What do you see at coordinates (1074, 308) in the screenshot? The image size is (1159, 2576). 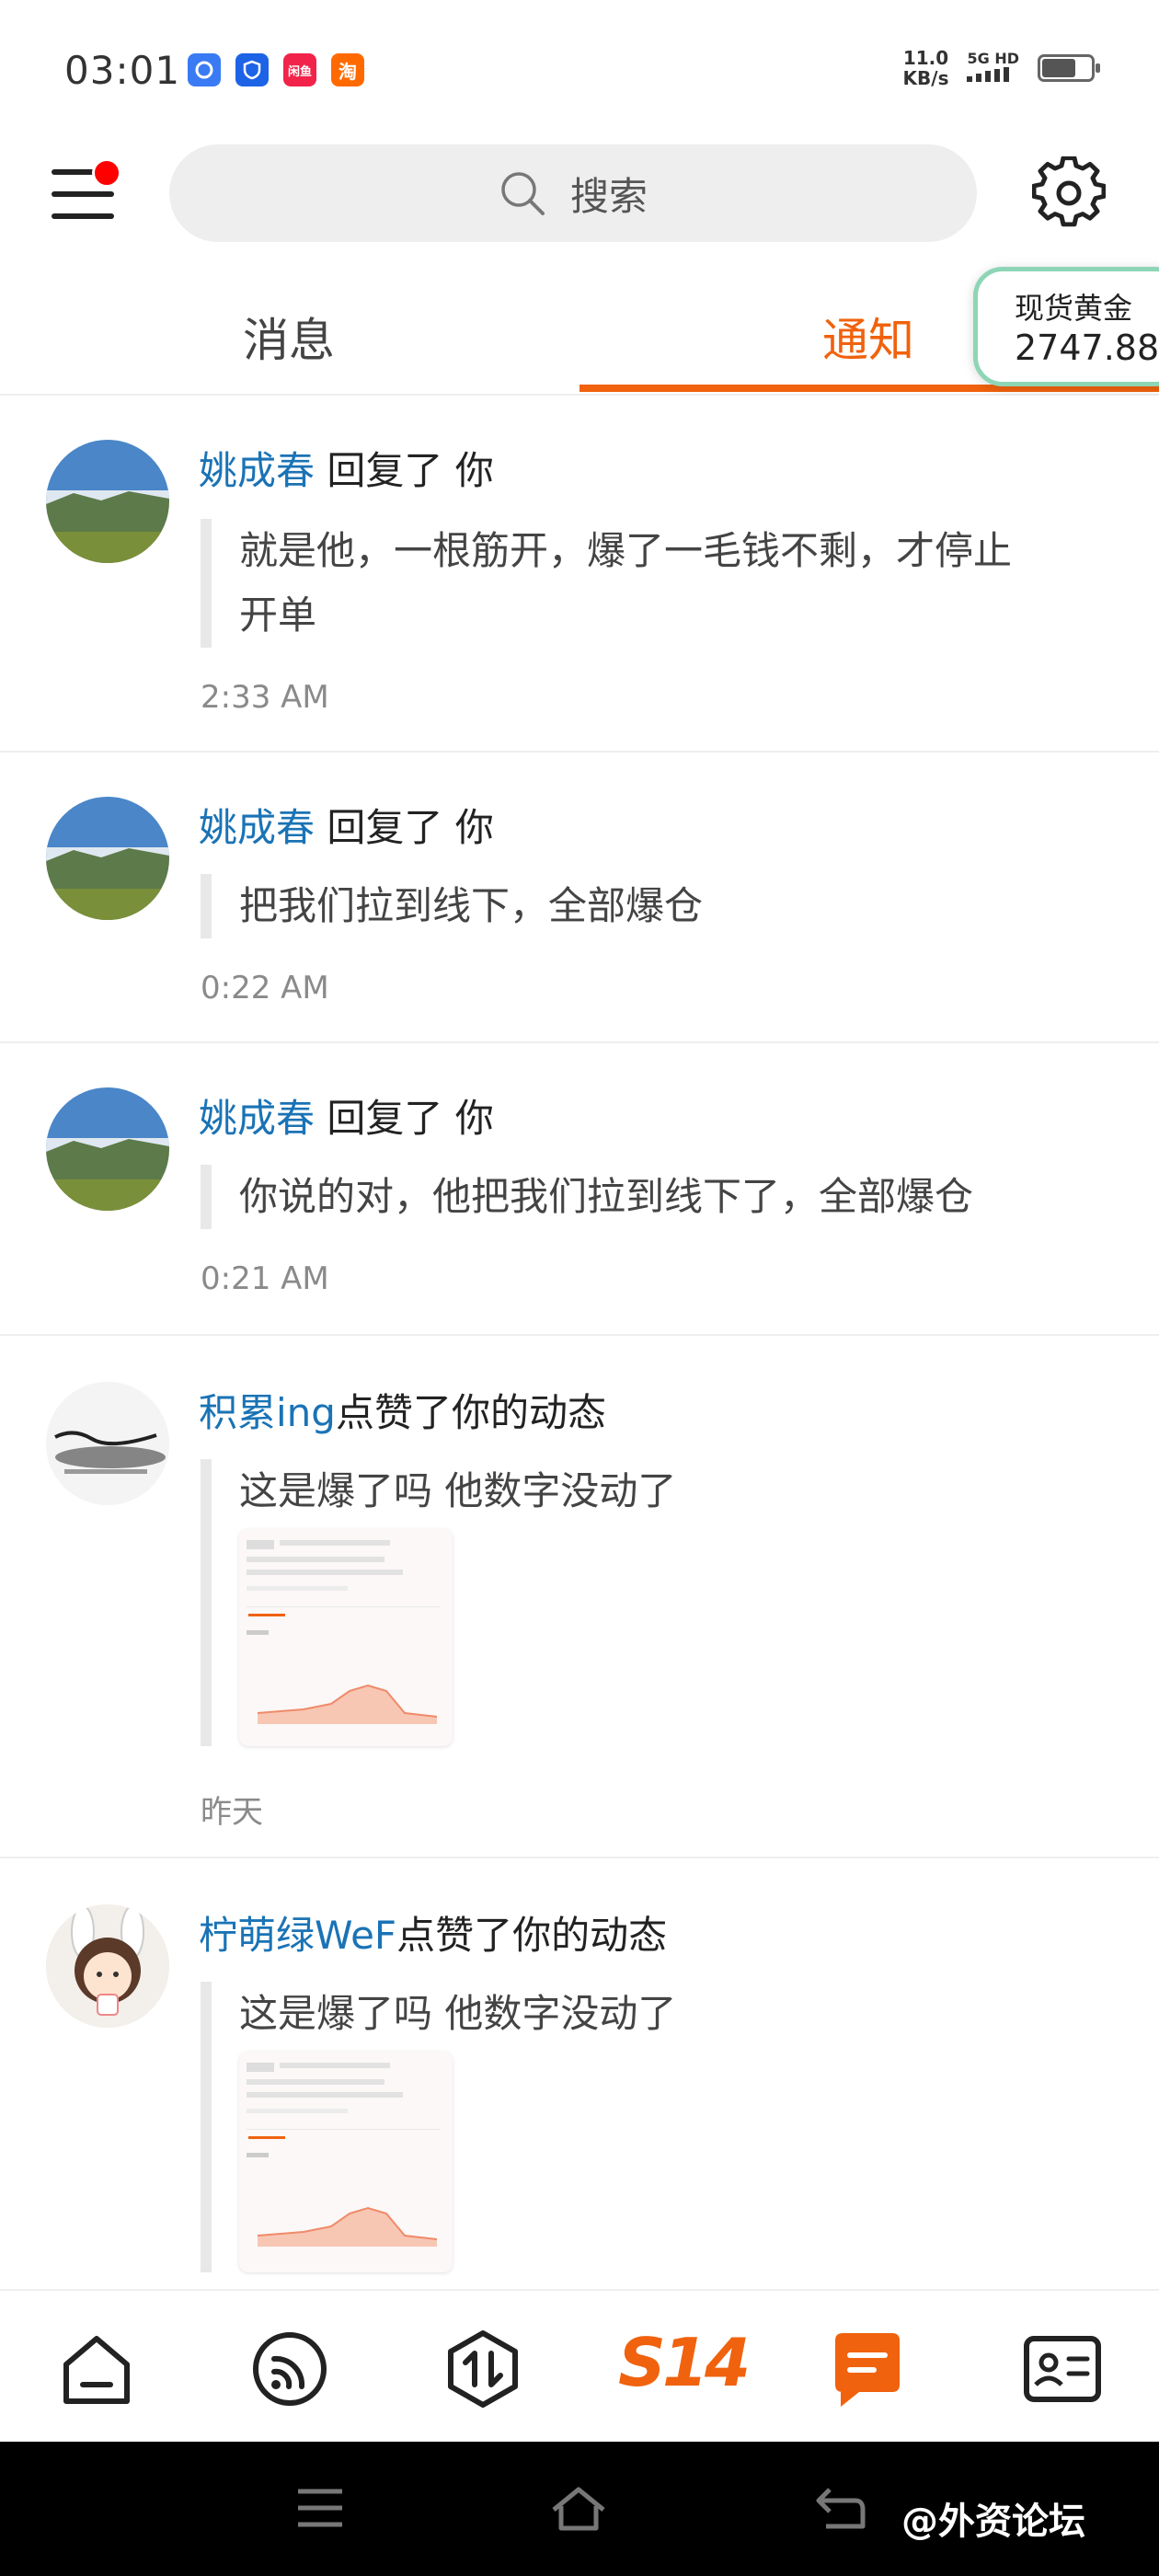 I see `gold-label: 现货黄金` at bounding box center [1074, 308].